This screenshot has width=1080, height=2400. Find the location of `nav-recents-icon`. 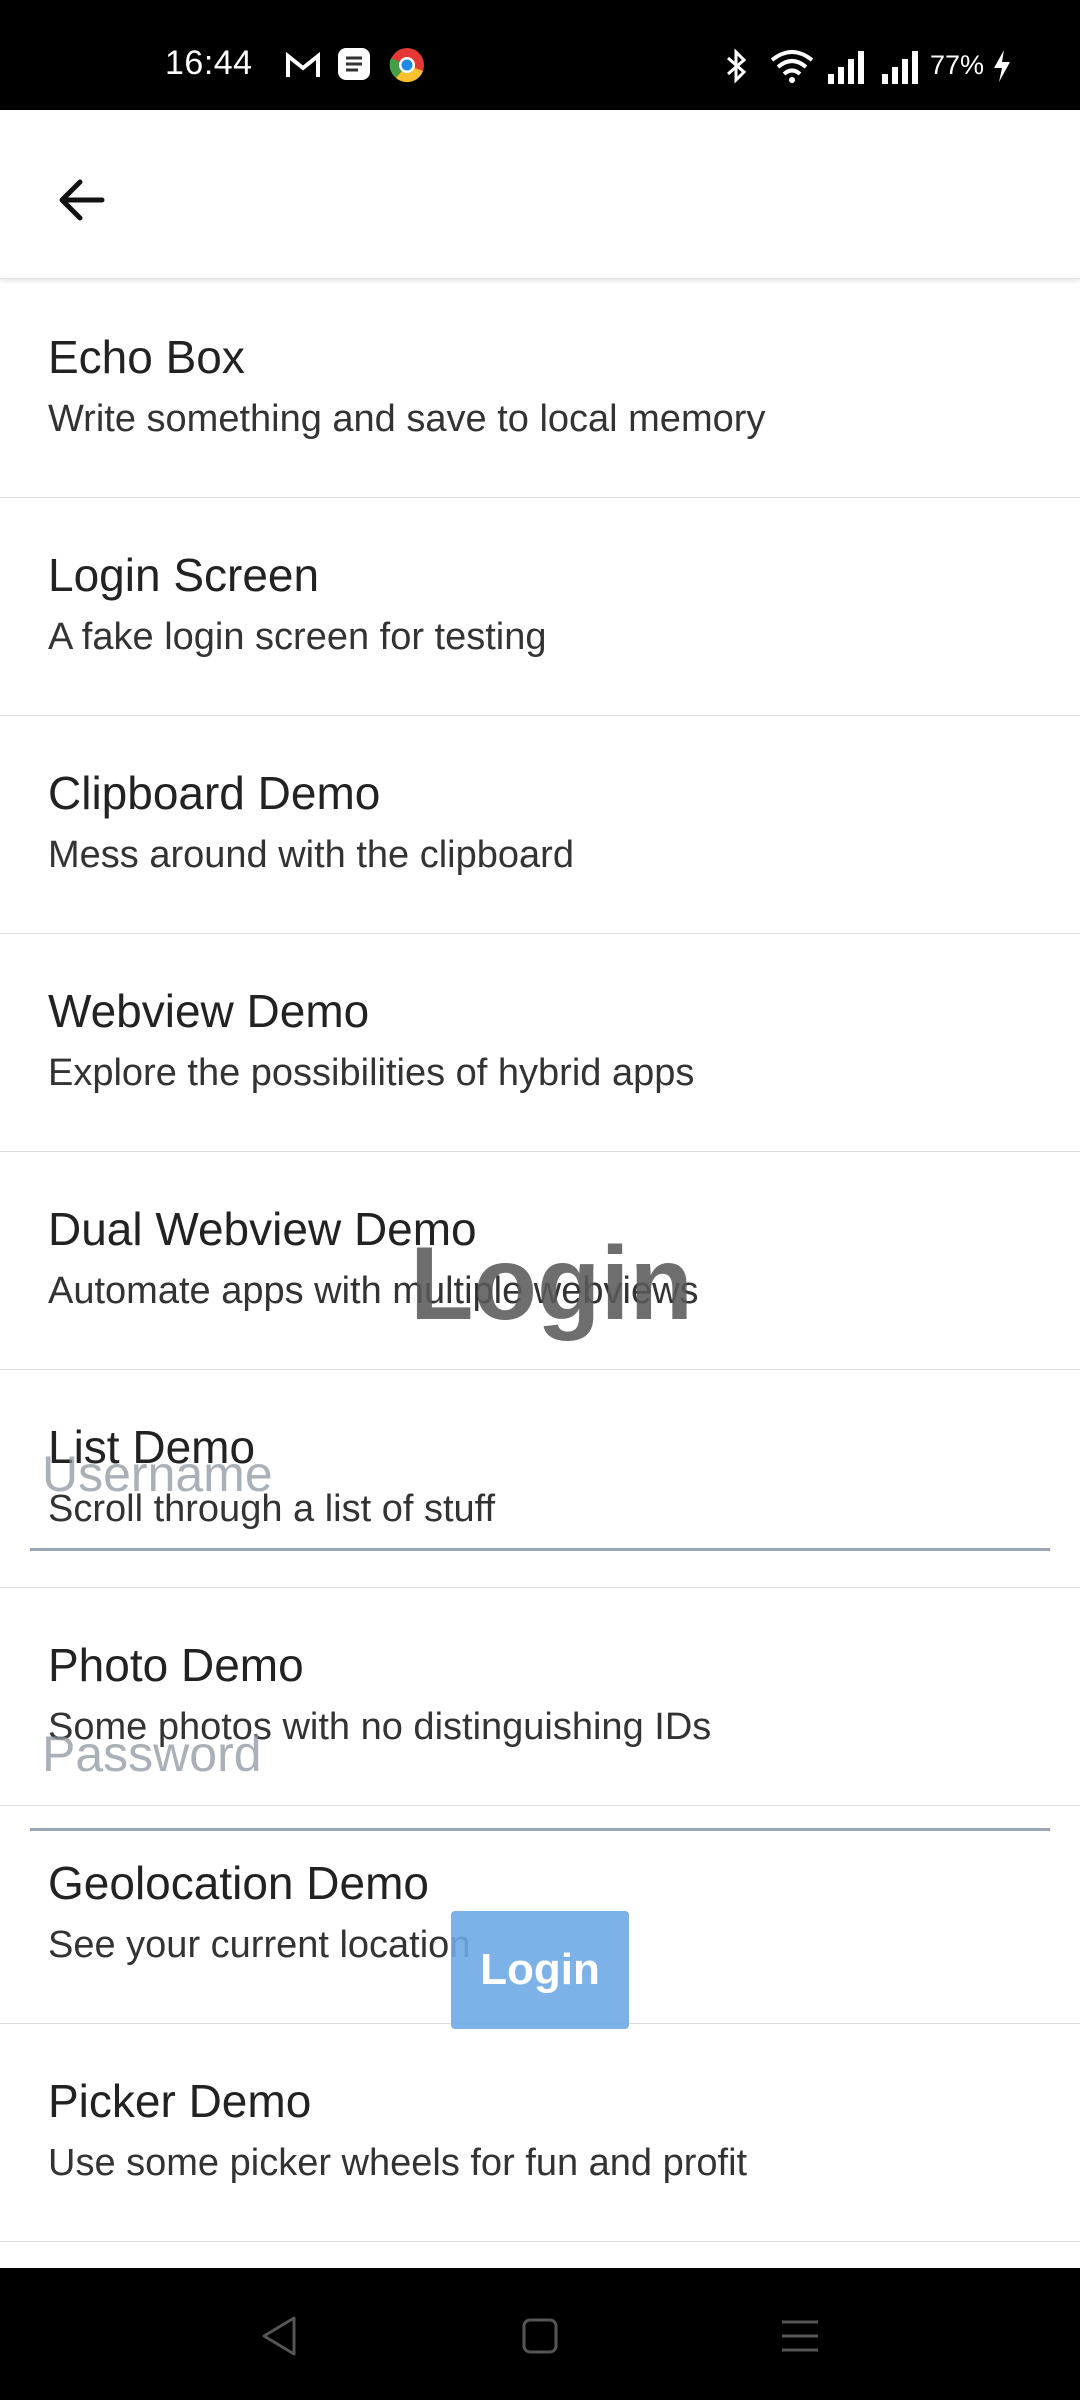

nav-recents-icon is located at coordinates (800, 2336).